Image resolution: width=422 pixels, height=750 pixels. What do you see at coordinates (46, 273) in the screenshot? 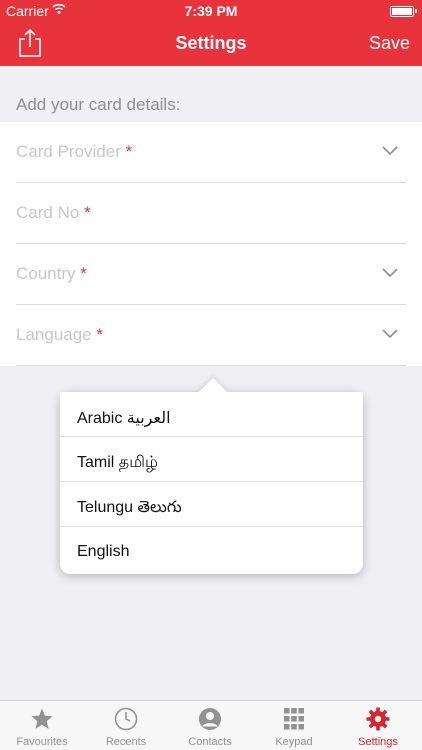
I see `country-label: Country` at bounding box center [46, 273].